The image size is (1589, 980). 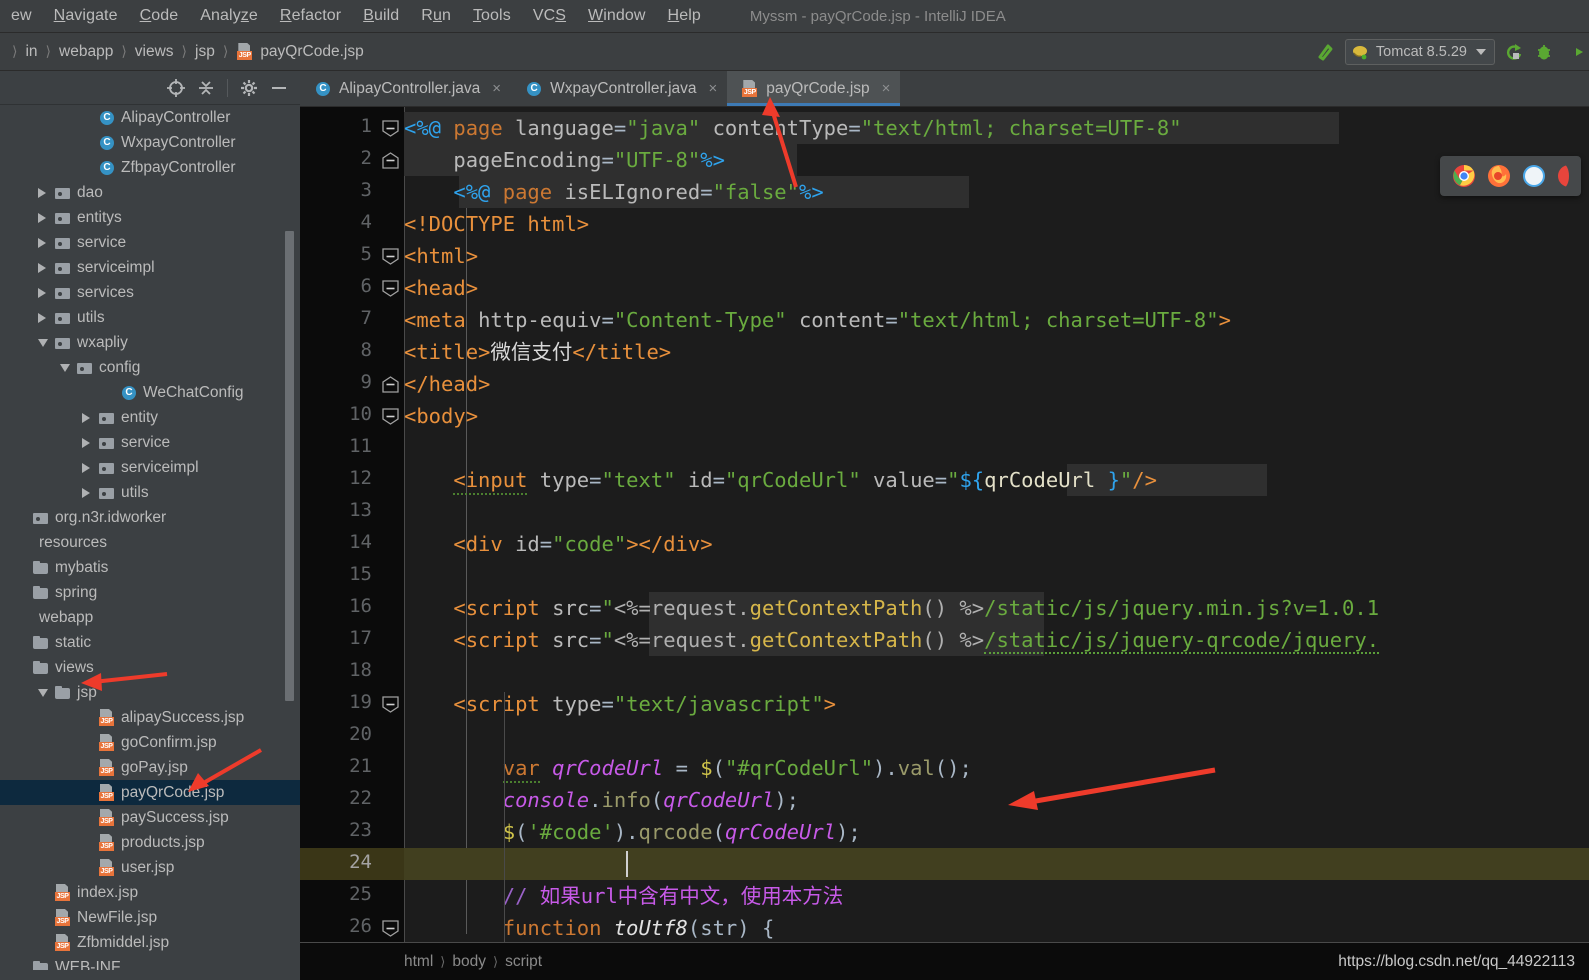 I want to click on menu-tools: Tools, so click(x=492, y=16).